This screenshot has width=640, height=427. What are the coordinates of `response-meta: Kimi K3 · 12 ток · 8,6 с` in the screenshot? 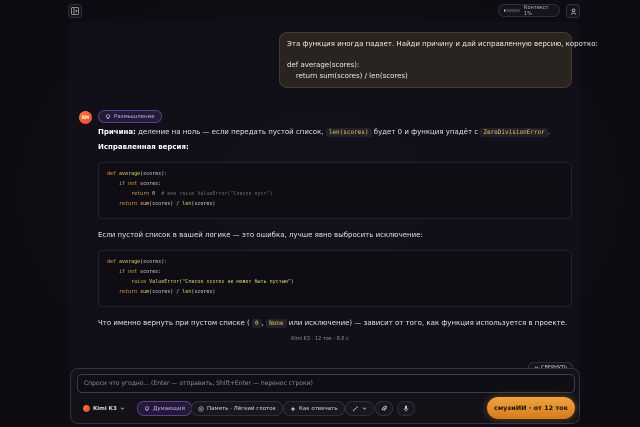 It's located at (320, 339).